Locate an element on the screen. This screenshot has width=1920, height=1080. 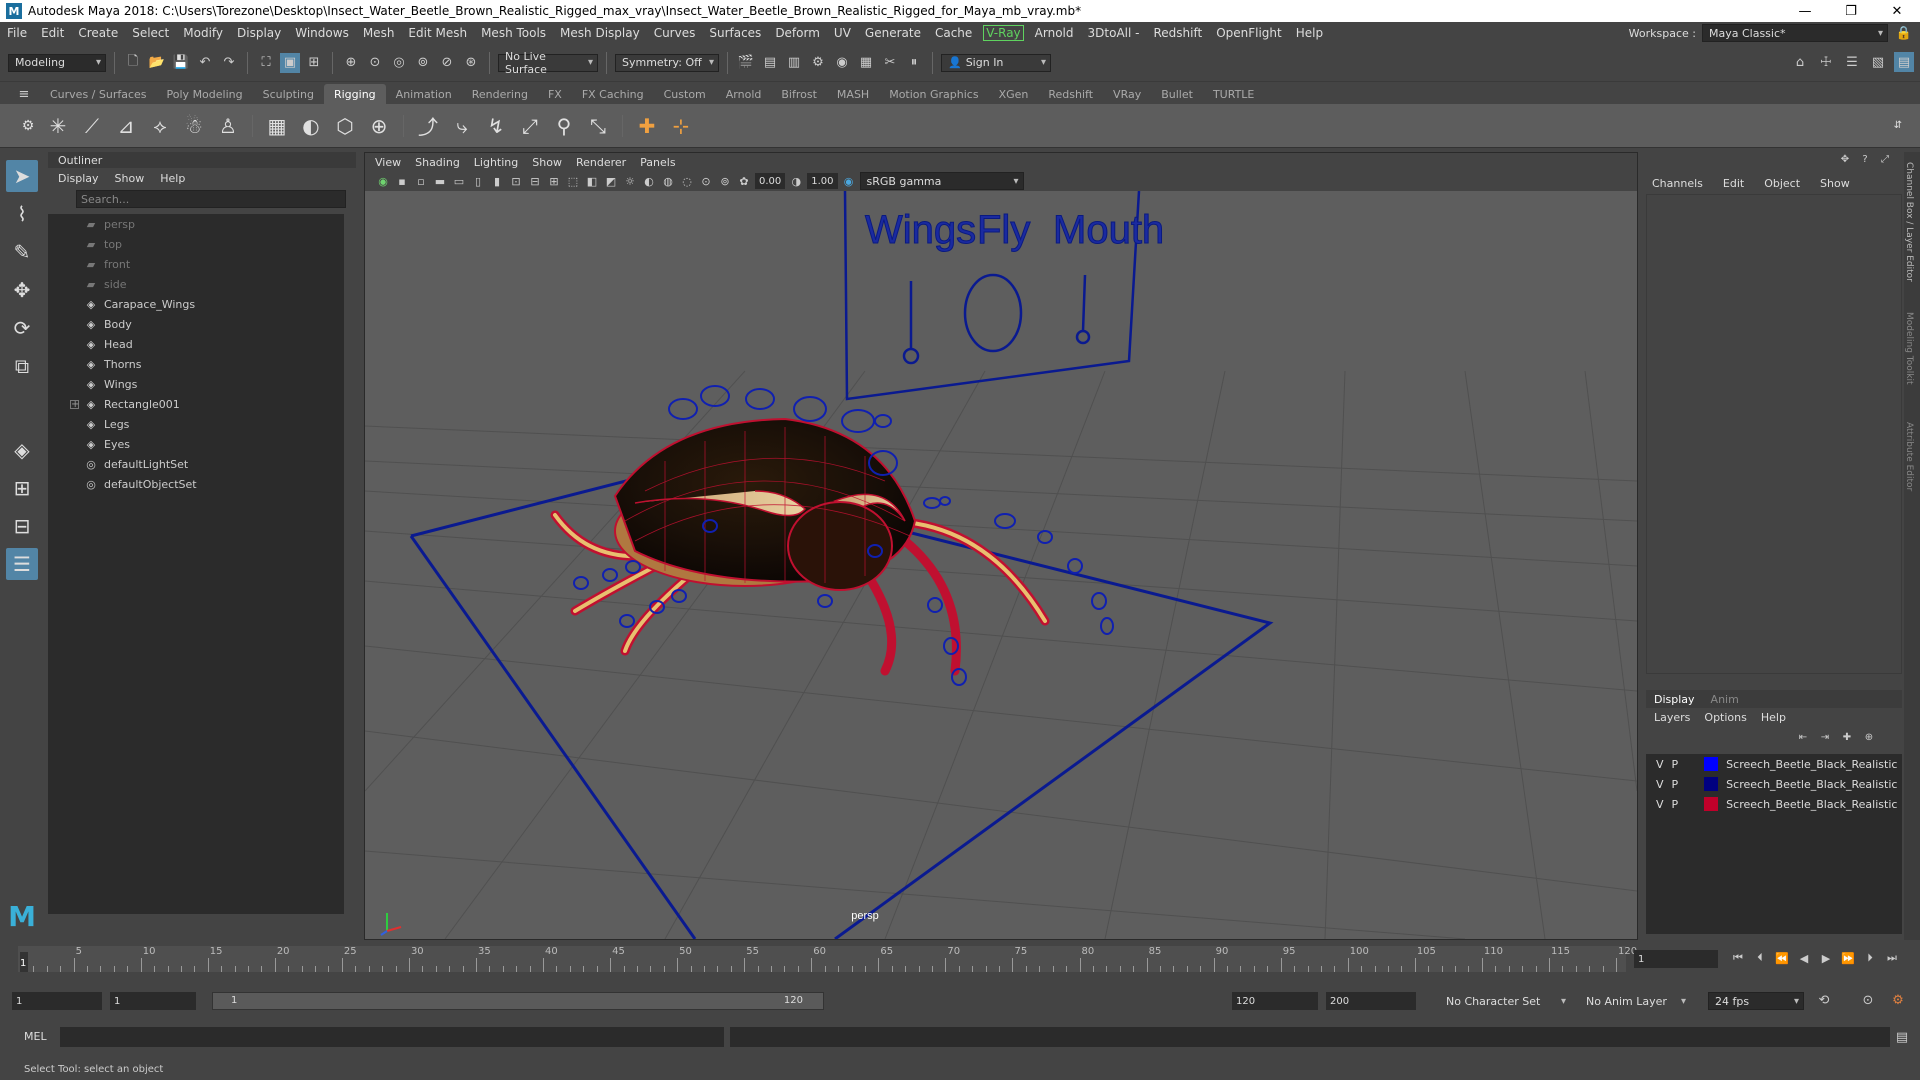
outliner-item: ◈ Legs is located at coordinates (196, 424).